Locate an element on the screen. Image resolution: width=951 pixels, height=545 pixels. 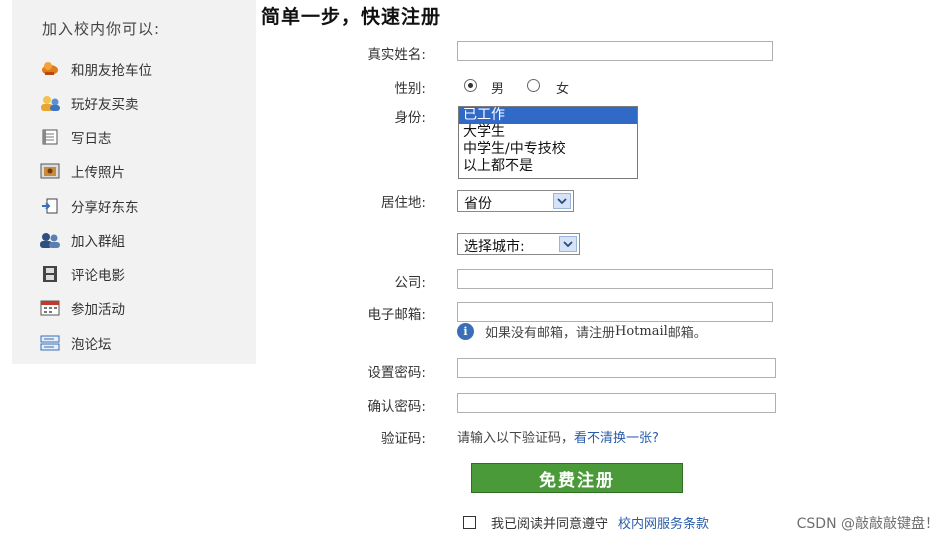
share-icon is located at coordinates (50, 206).